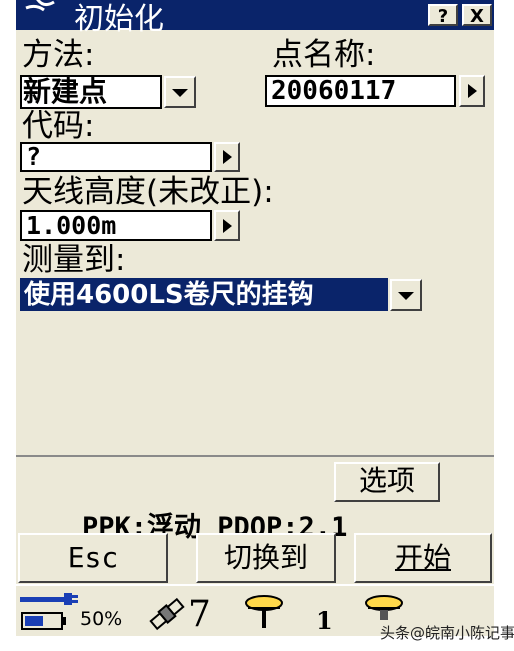 The width and height of the screenshot is (514, 651). I want to click on code-picker-button, so click(227, 157).